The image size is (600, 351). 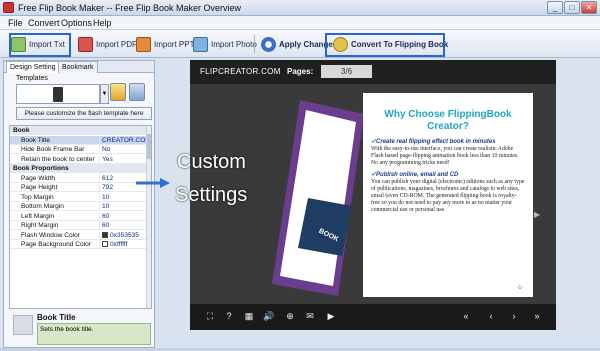 I want to click on property-value: 0xffffff, so click(x=122, y=244).